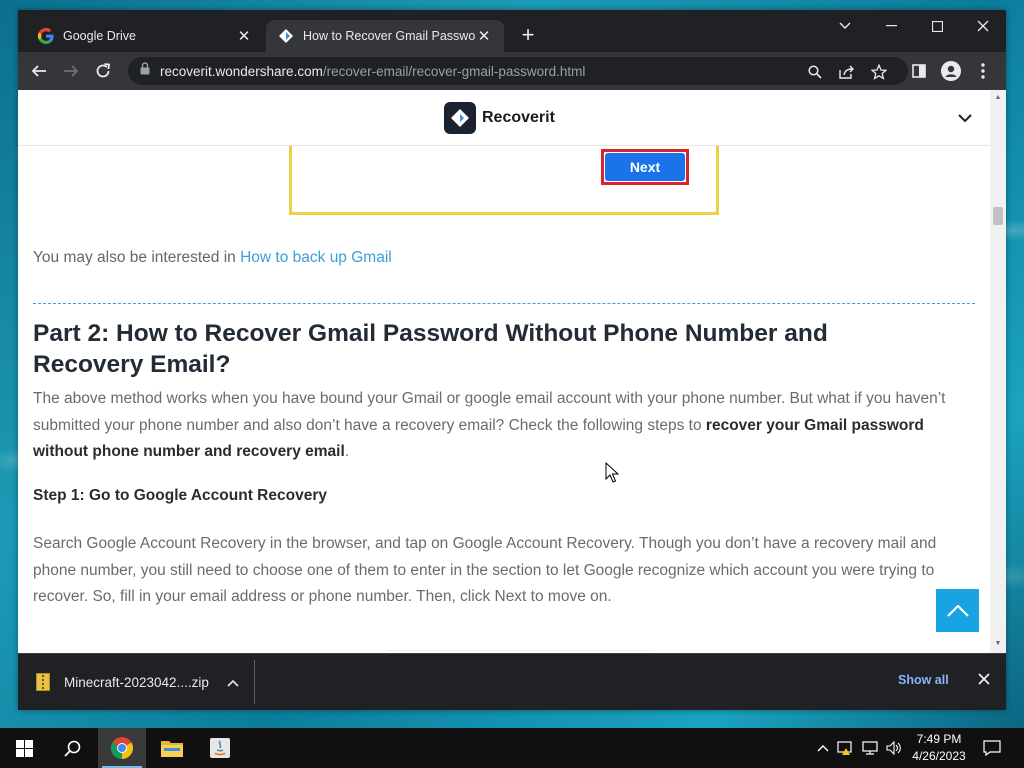 The image size is (1024, 768). Describe the element at coordinates (983, 26) in the screenshot. I see `close-window-icon` at that location.